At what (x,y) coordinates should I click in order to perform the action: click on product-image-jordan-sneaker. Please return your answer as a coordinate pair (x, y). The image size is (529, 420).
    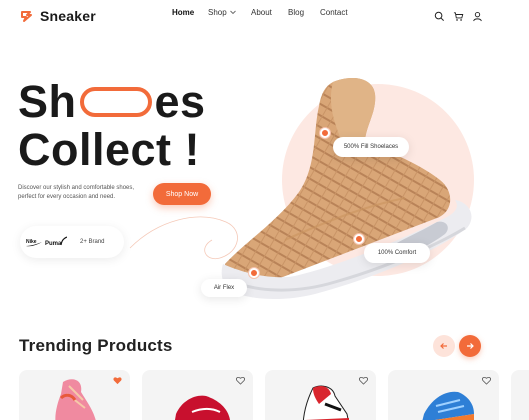
    Looking at the image, I should click on (325, 402).